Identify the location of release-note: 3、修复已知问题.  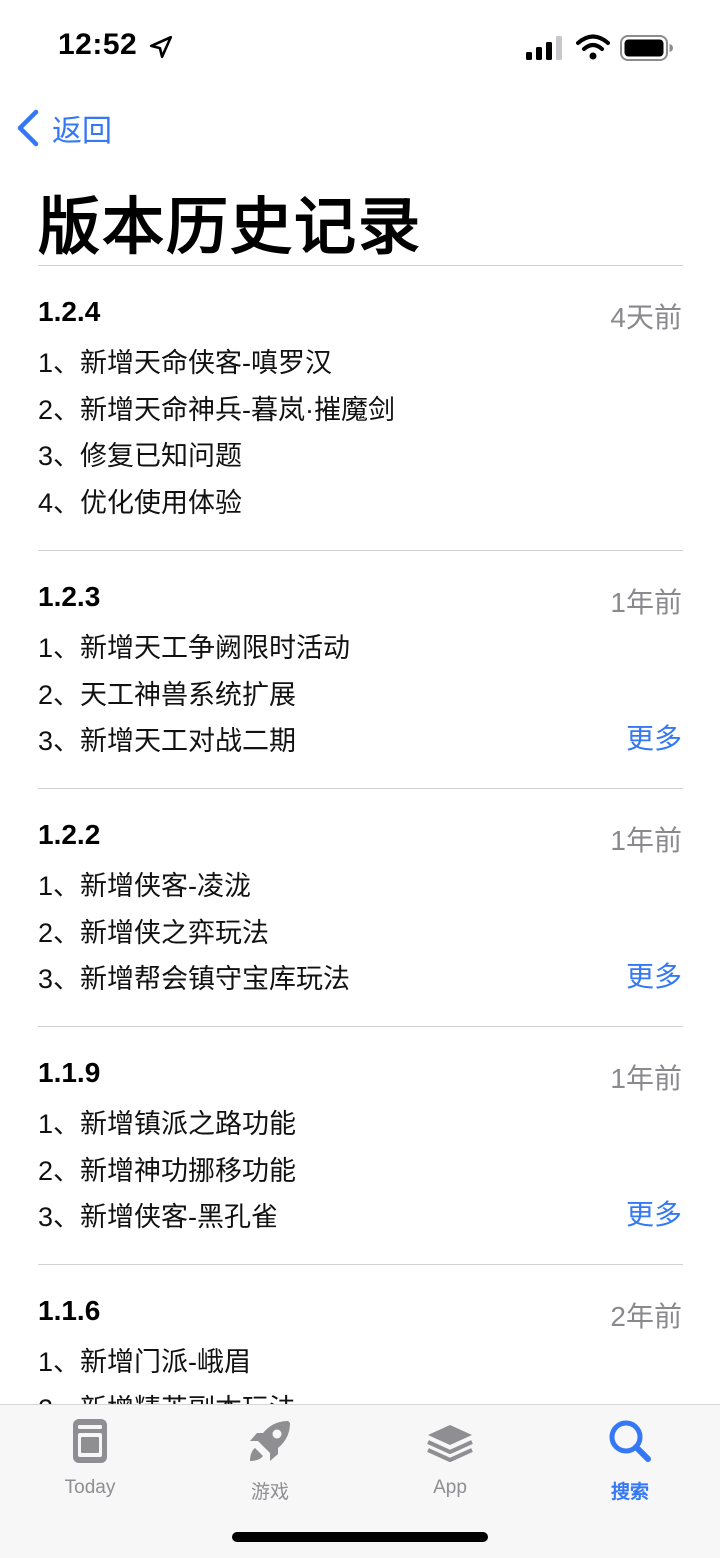
(140, 456).